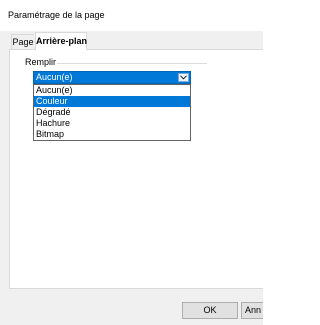 Image resolution: width=320 pixels, height=325 pixels. What do you see at coordinates (41, 62) in the screenshot?
I see `fill-group-label: Remplir` at bounding box center [41, 62].